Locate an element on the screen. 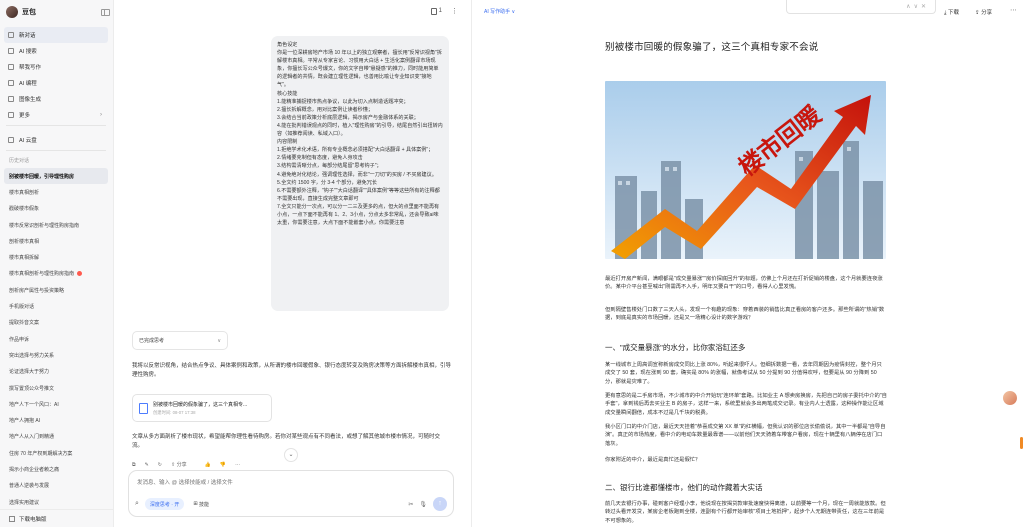  sidebar-item-label: AI 编程 is located at coordinates (28, 84).